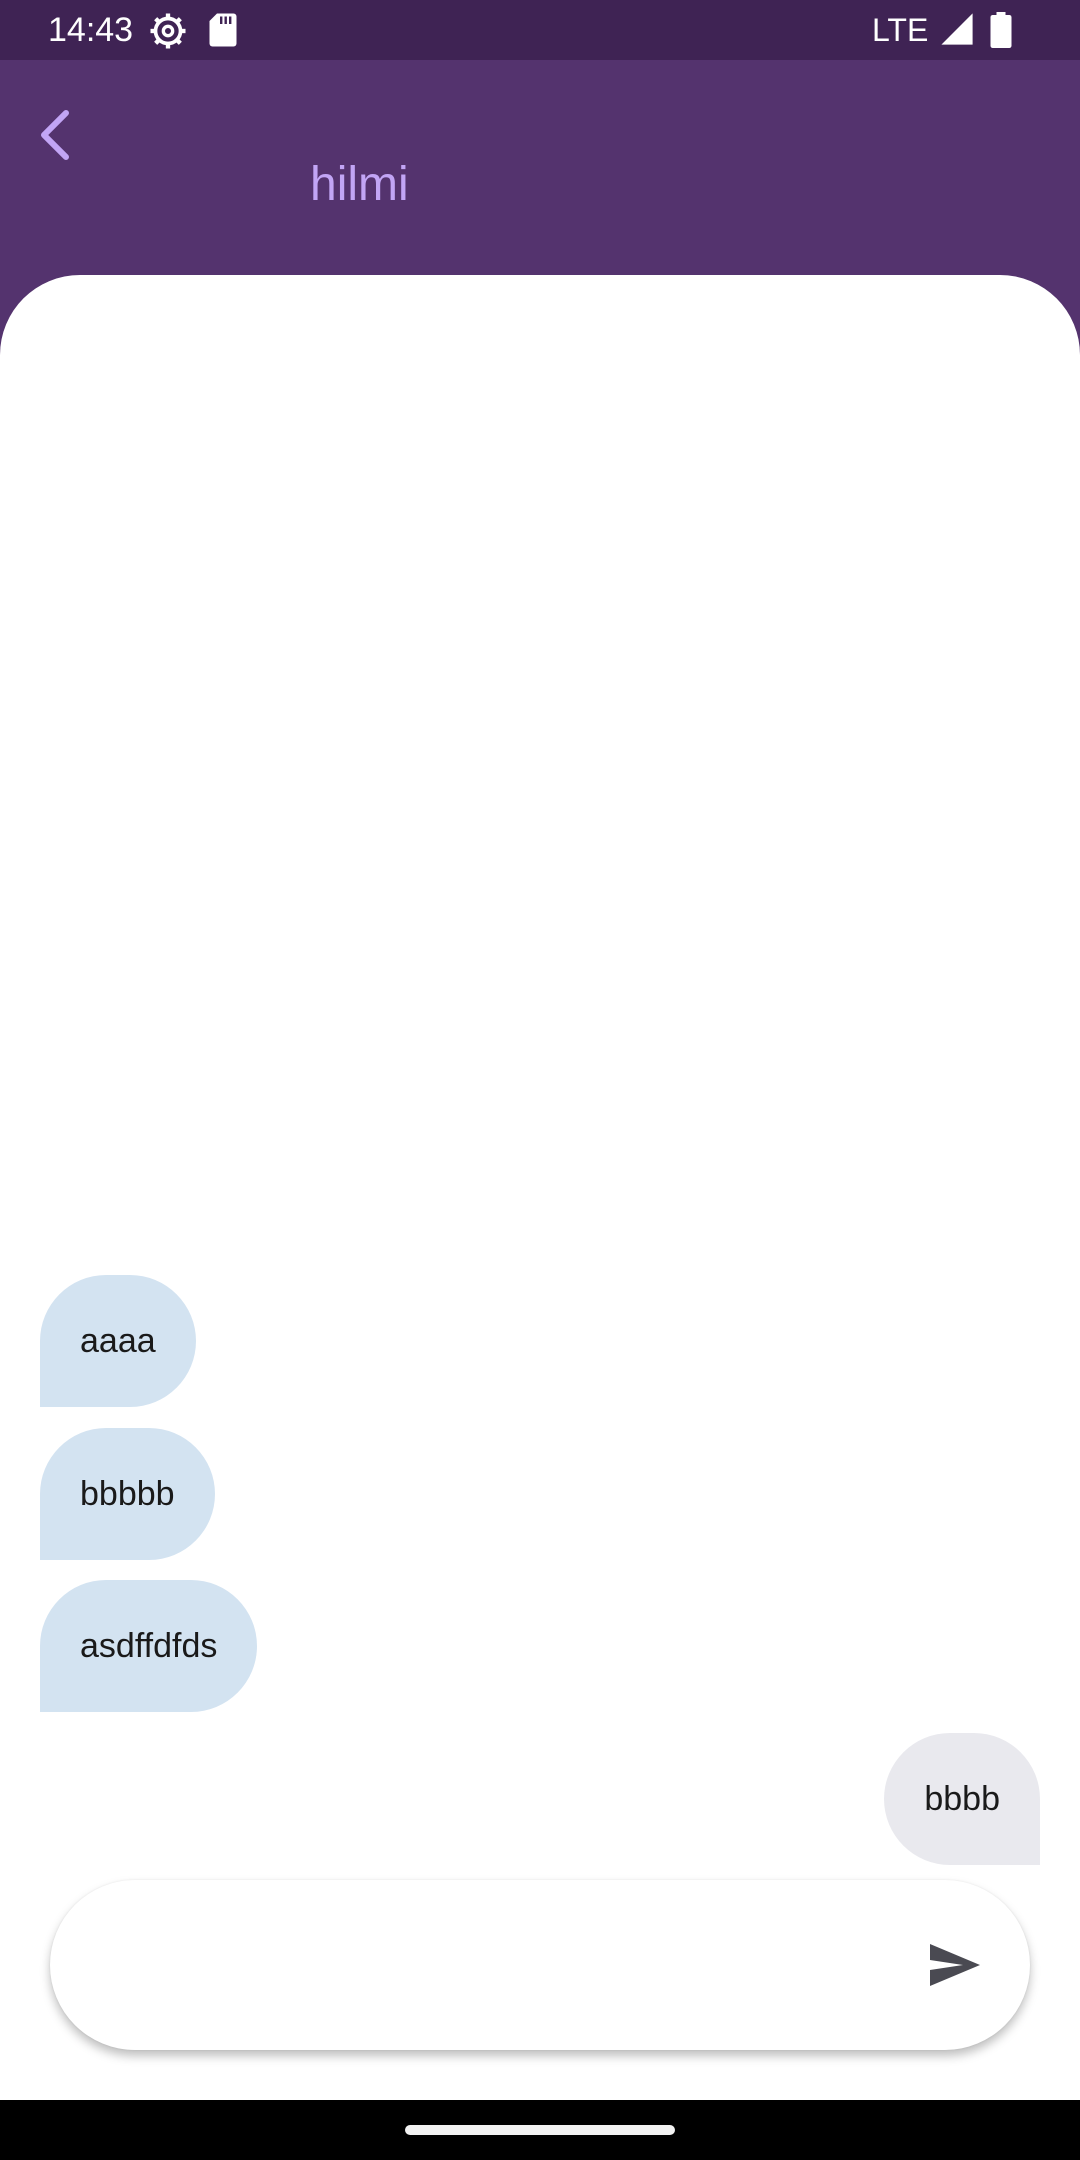  I want to click on message-bubble-received: aaaa, so click(118, 1341).